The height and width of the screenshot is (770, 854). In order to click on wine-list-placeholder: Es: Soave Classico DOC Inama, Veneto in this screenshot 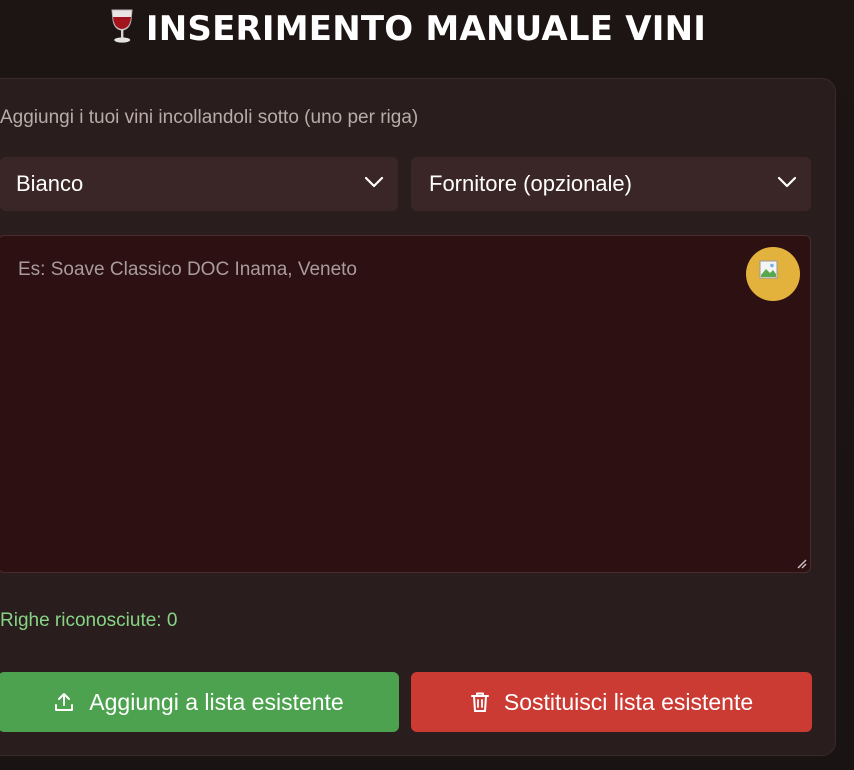, I will do `click(187, 269)`.